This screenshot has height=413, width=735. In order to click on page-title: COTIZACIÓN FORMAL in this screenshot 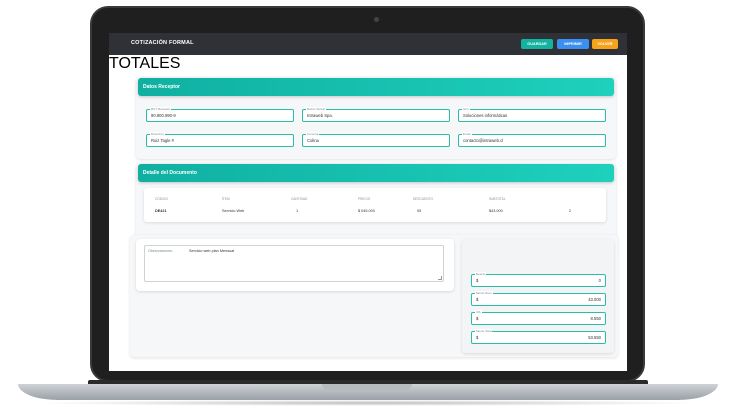, I will do `click(162, 43)`.